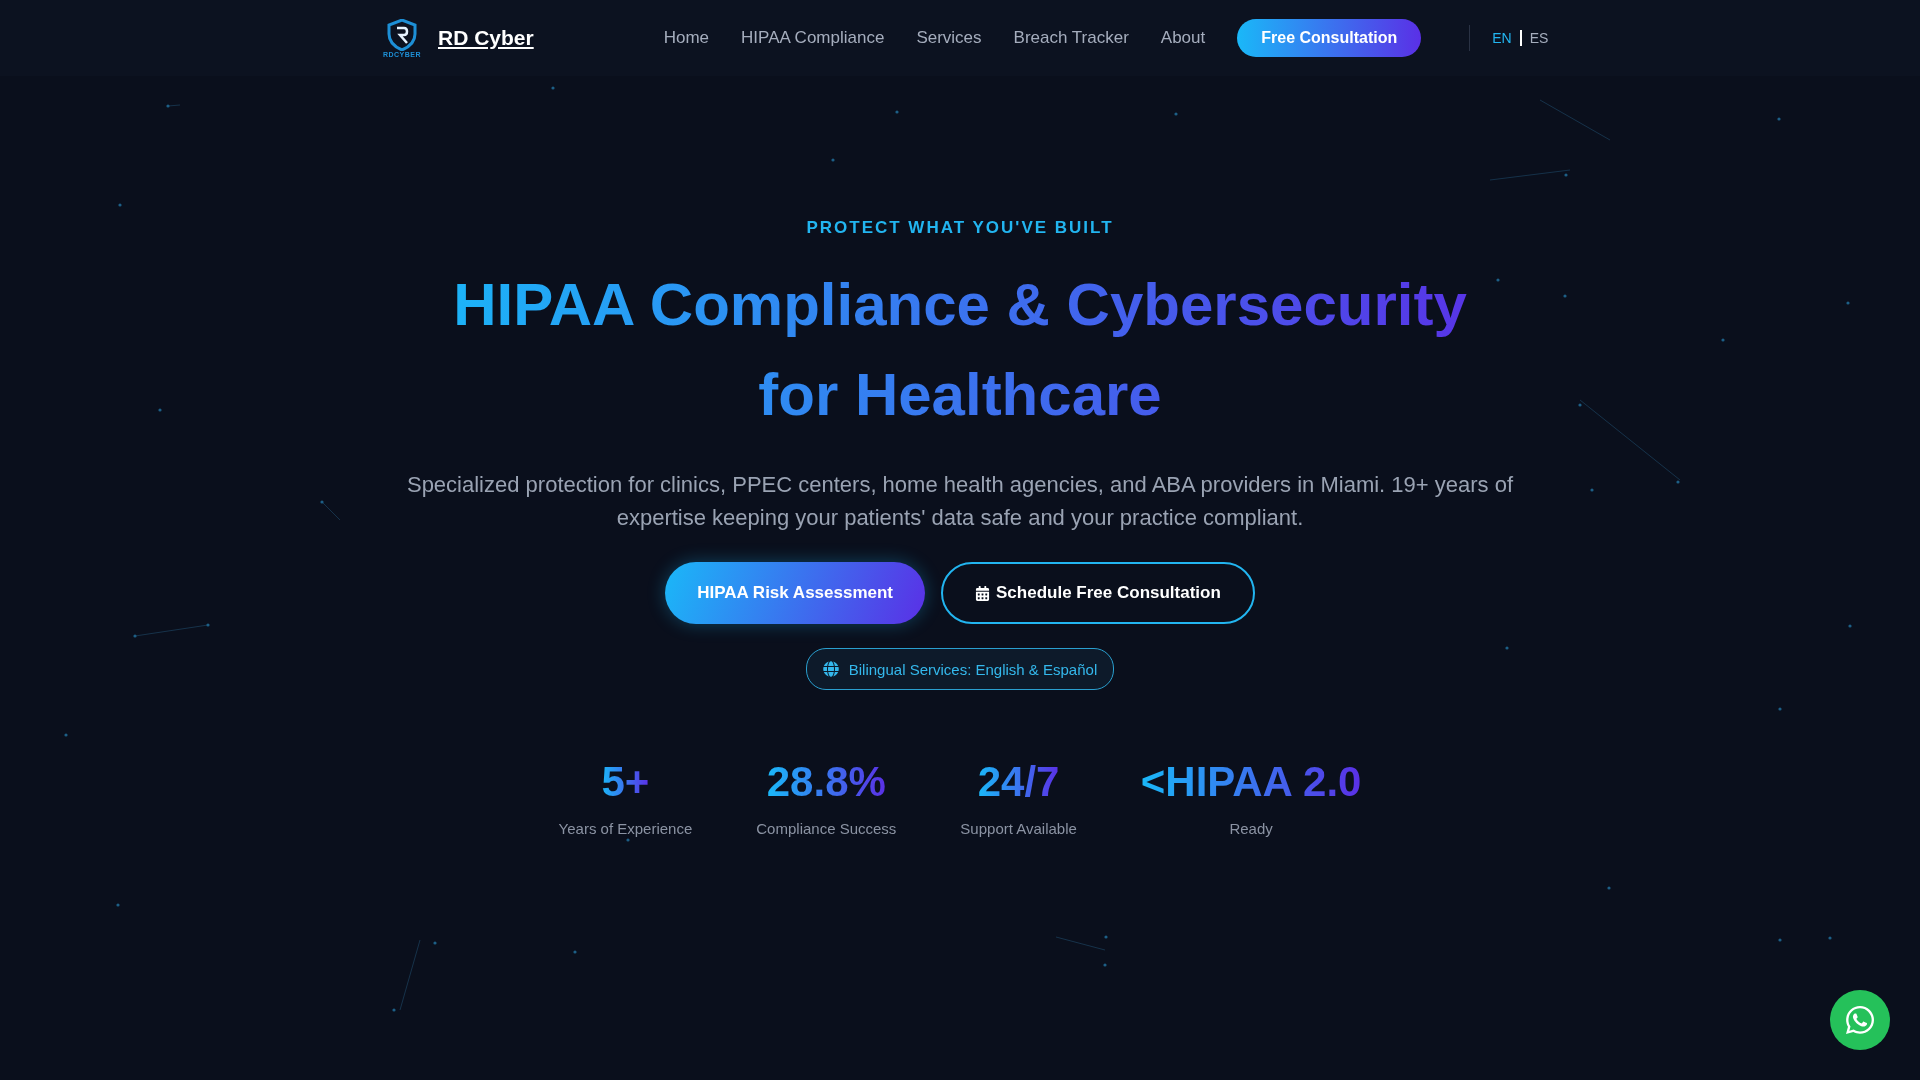  What do you see at coordinates (1018, 828) in the screenshot?
I see `stat-label: Support Available` at bounding box center [1018, 828].